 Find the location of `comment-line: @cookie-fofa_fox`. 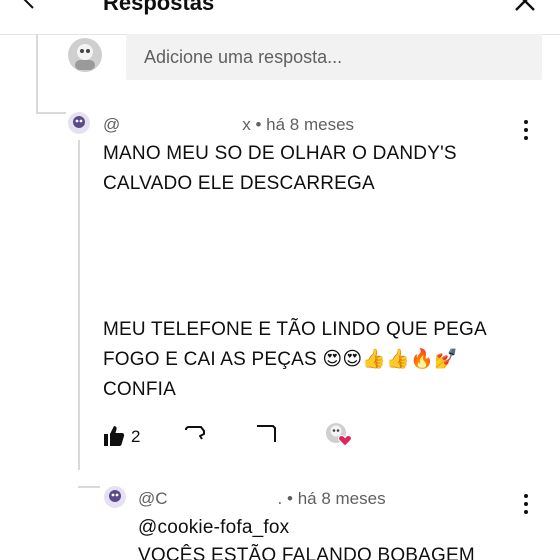

comment-line: @cookie-fofa_fox is located at coordinates (214, 527).